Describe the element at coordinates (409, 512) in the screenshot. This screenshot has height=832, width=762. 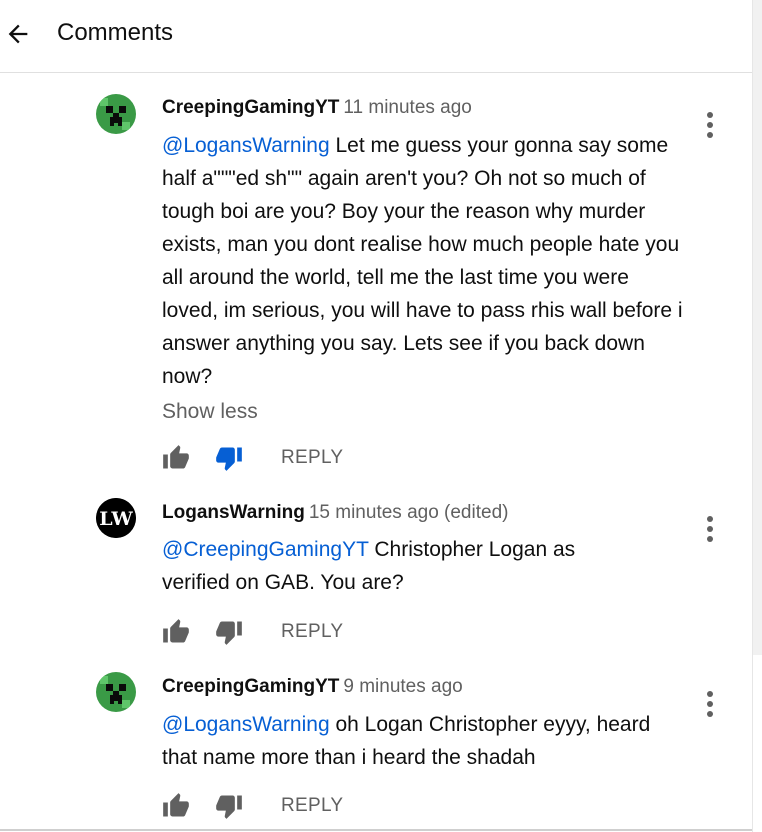
I see `comment-time: 15 minutes ago (edited)` at that location.